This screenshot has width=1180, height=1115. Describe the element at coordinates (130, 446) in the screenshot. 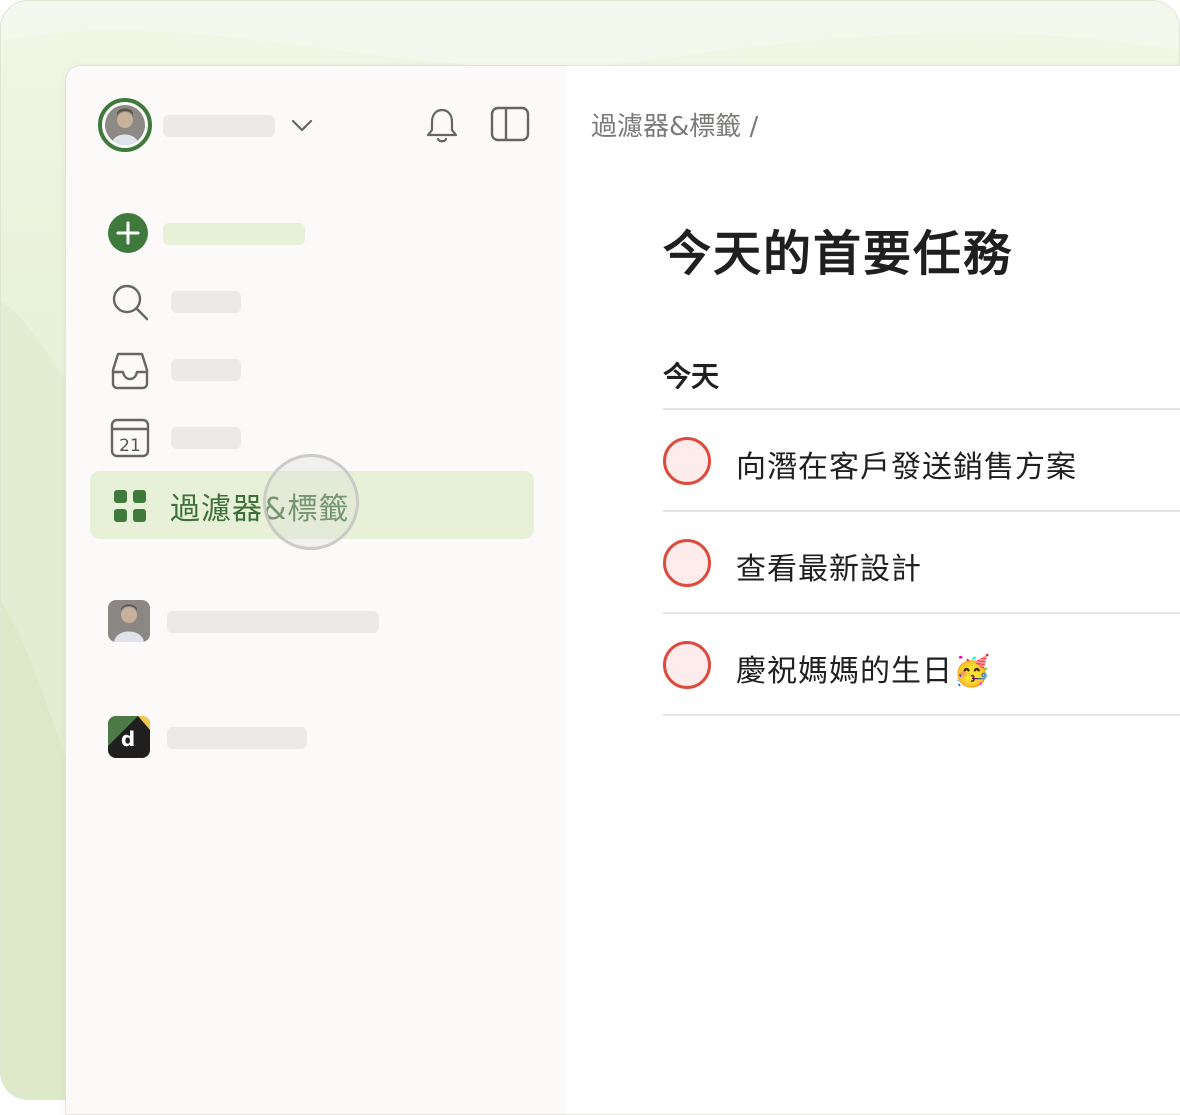

I see `svg-text: 21` at that location.